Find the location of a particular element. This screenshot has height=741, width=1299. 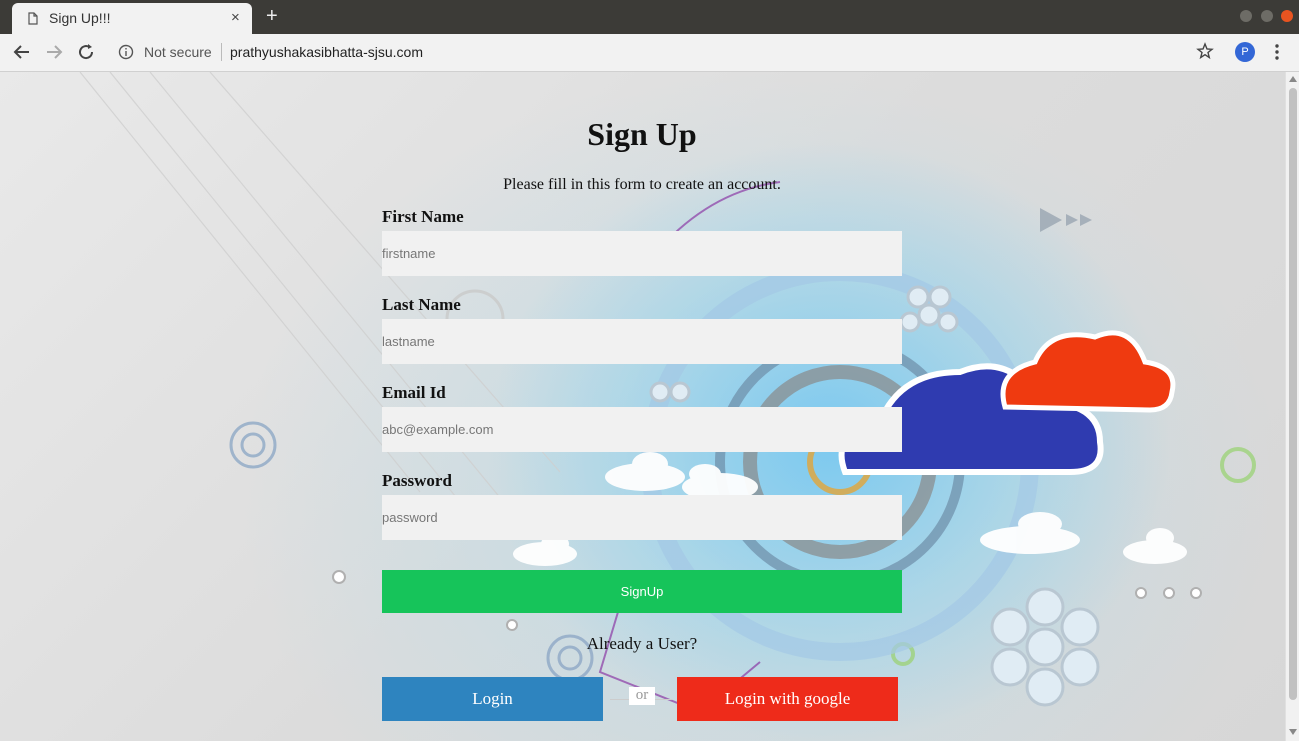

email-input is located at coordinates (642, 429).